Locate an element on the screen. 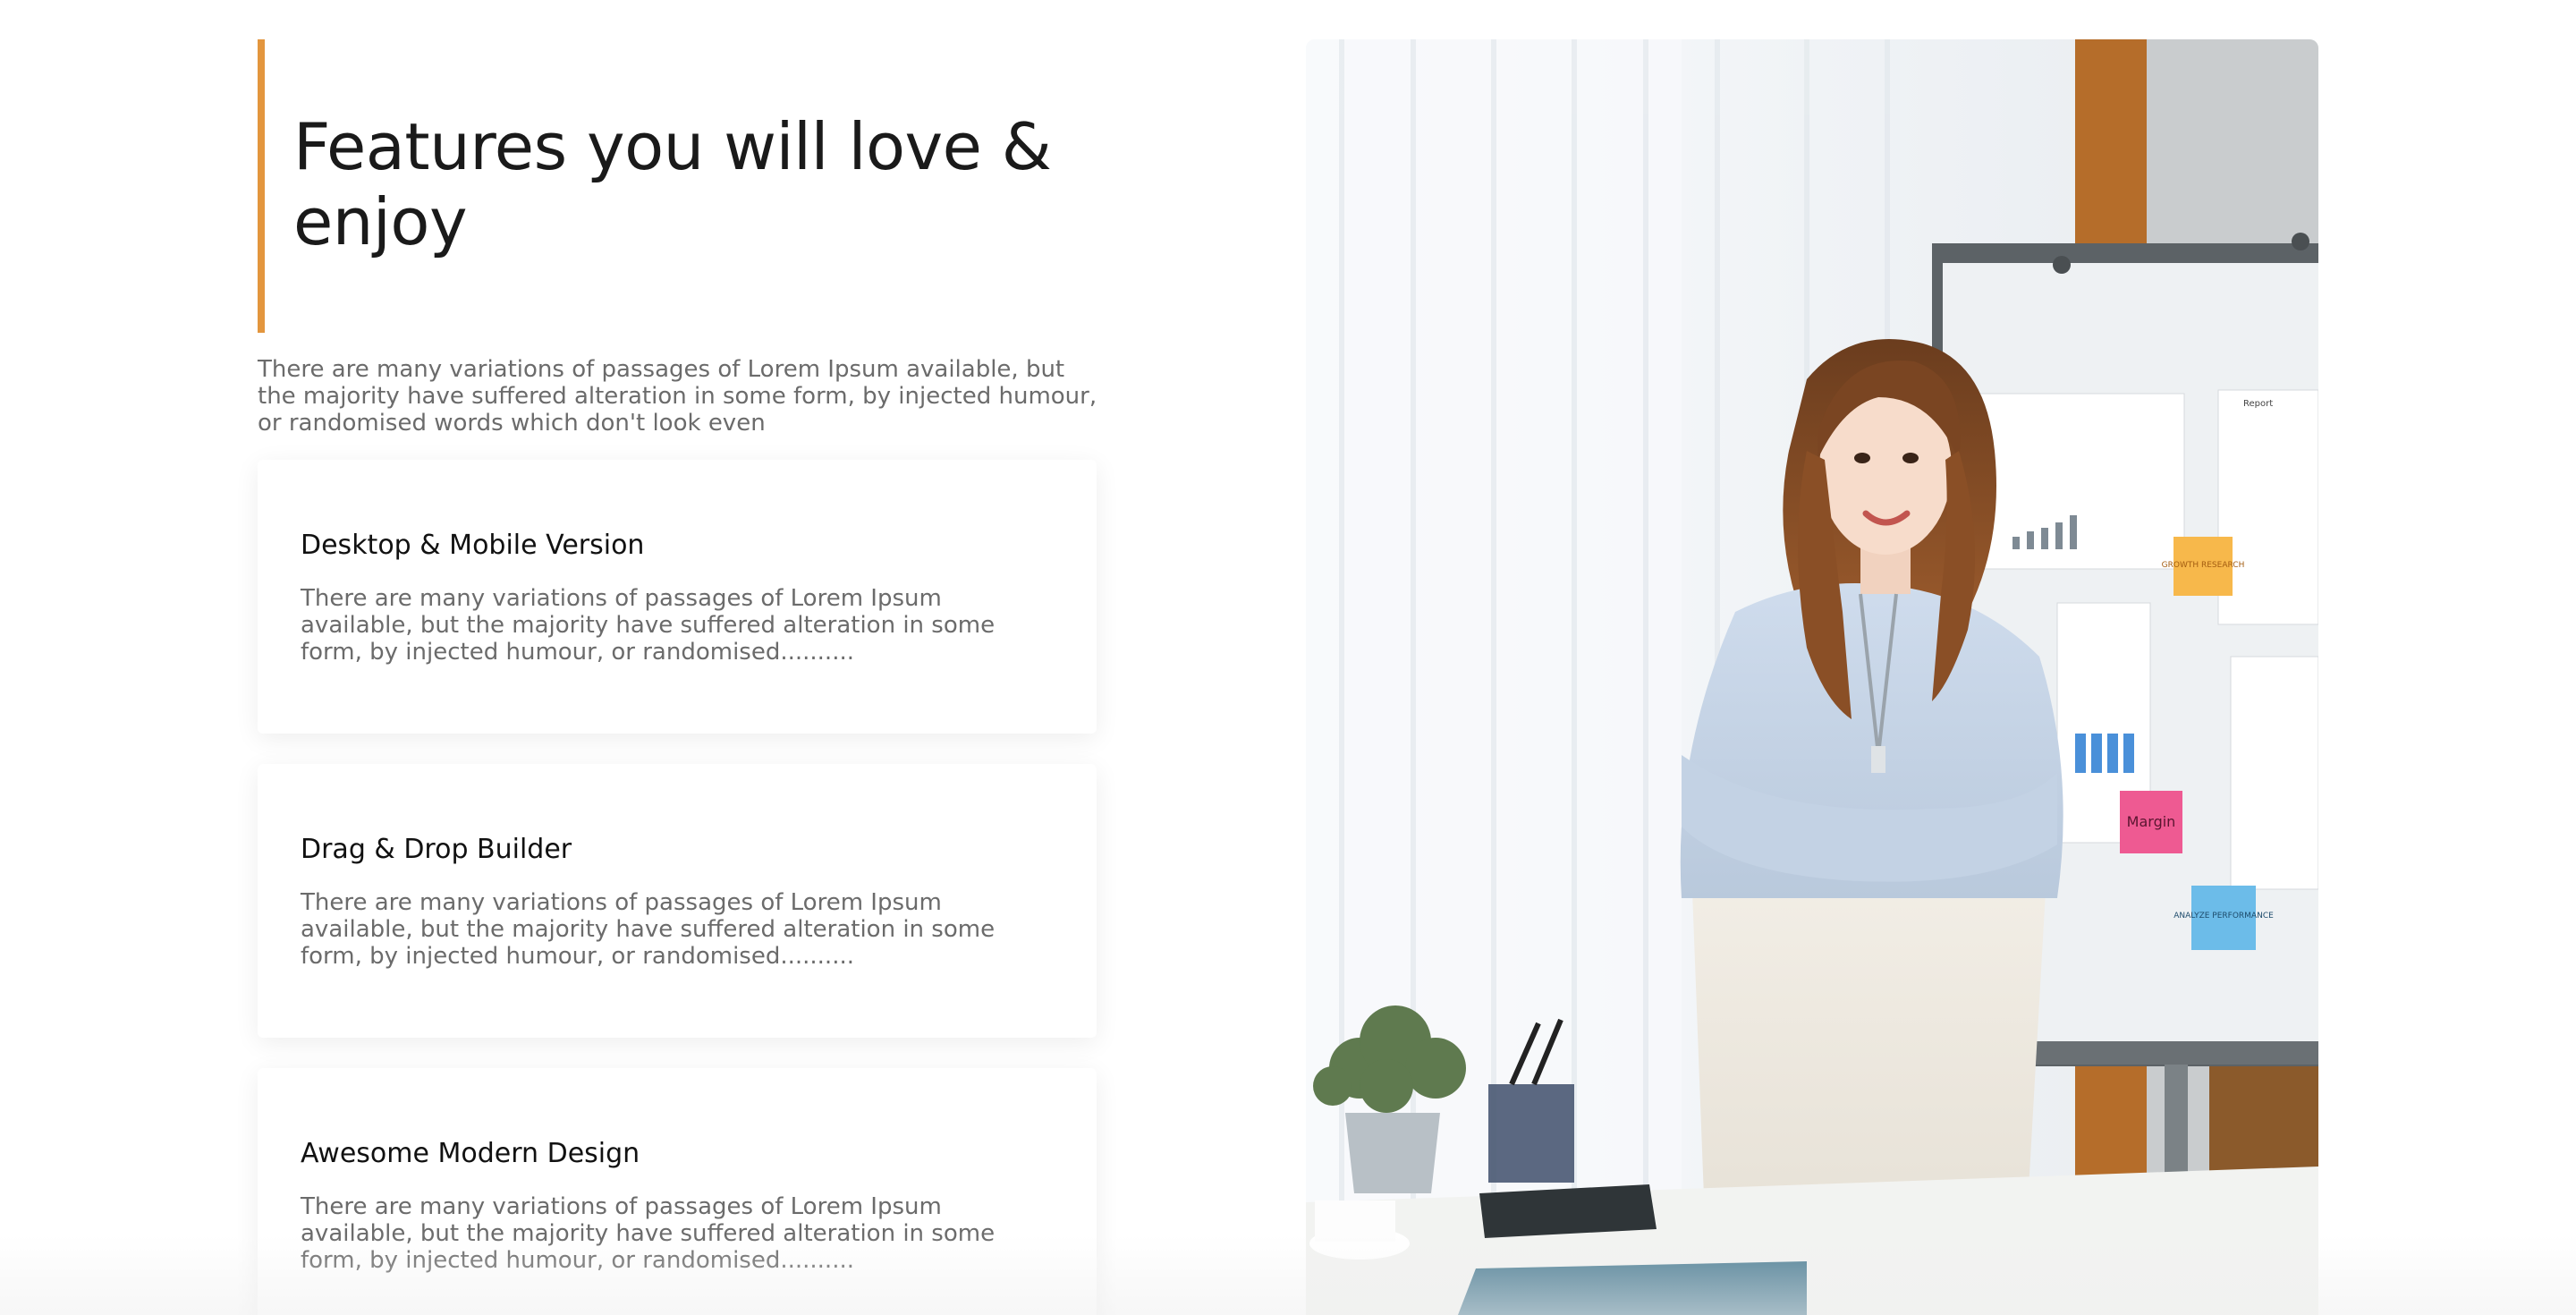 The width and height of the screenshot is (2576, 1315). sticky-note-margin-text: Margin is located at coordinates (2151, 821).